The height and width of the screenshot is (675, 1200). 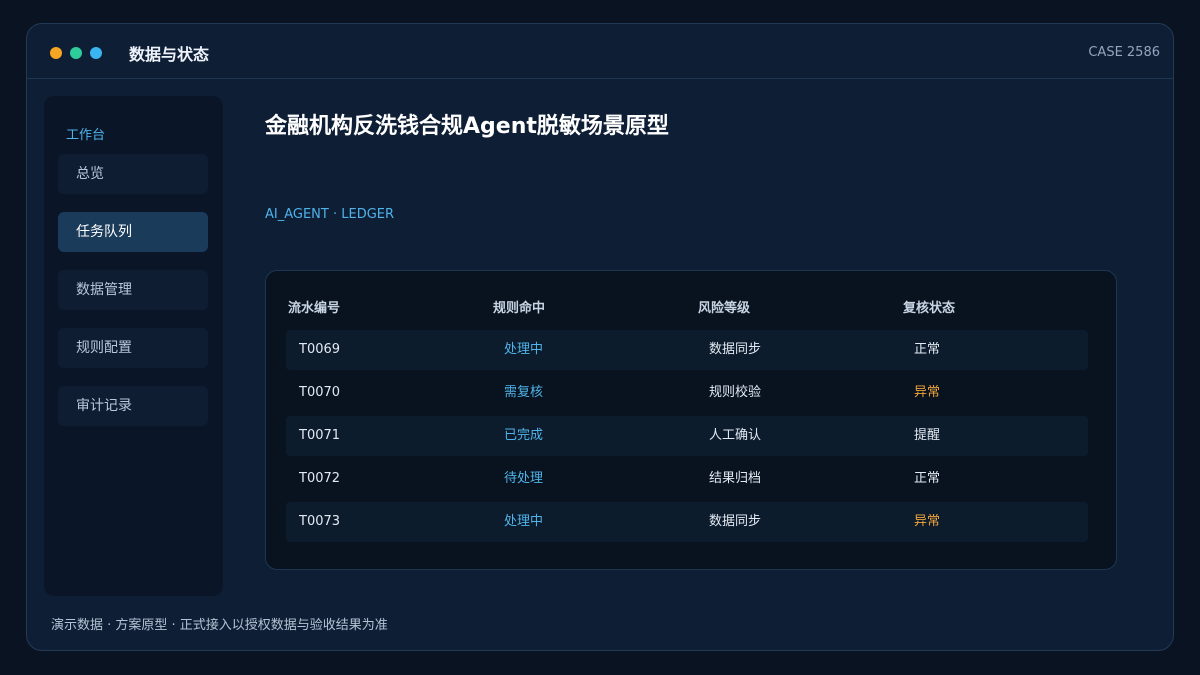 I want to click on cell-risk: 结果归档, so click(x=735, y=478).